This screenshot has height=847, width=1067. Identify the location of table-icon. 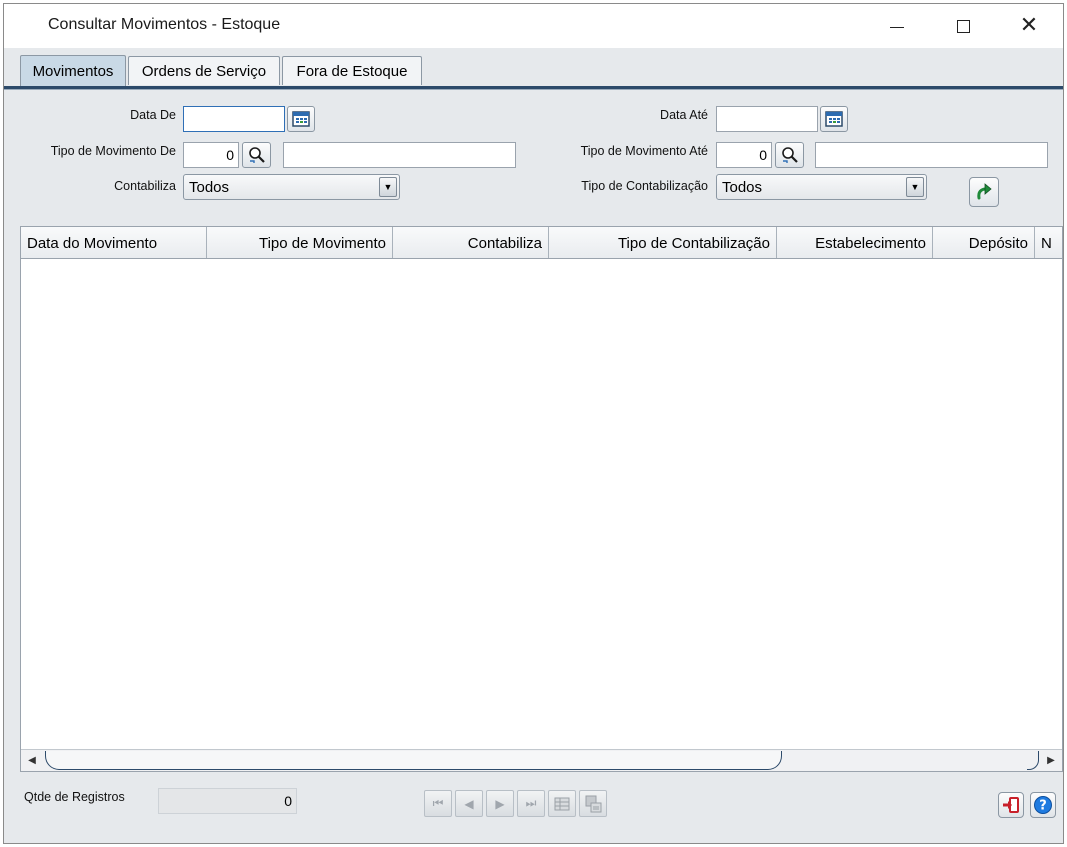
(562, 803).